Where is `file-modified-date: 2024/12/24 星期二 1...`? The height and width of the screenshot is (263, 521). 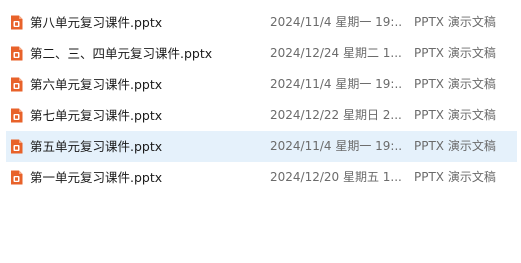
file-modified-date: 2024/12/24 星期二 1... is located at coordinates (336, 53).